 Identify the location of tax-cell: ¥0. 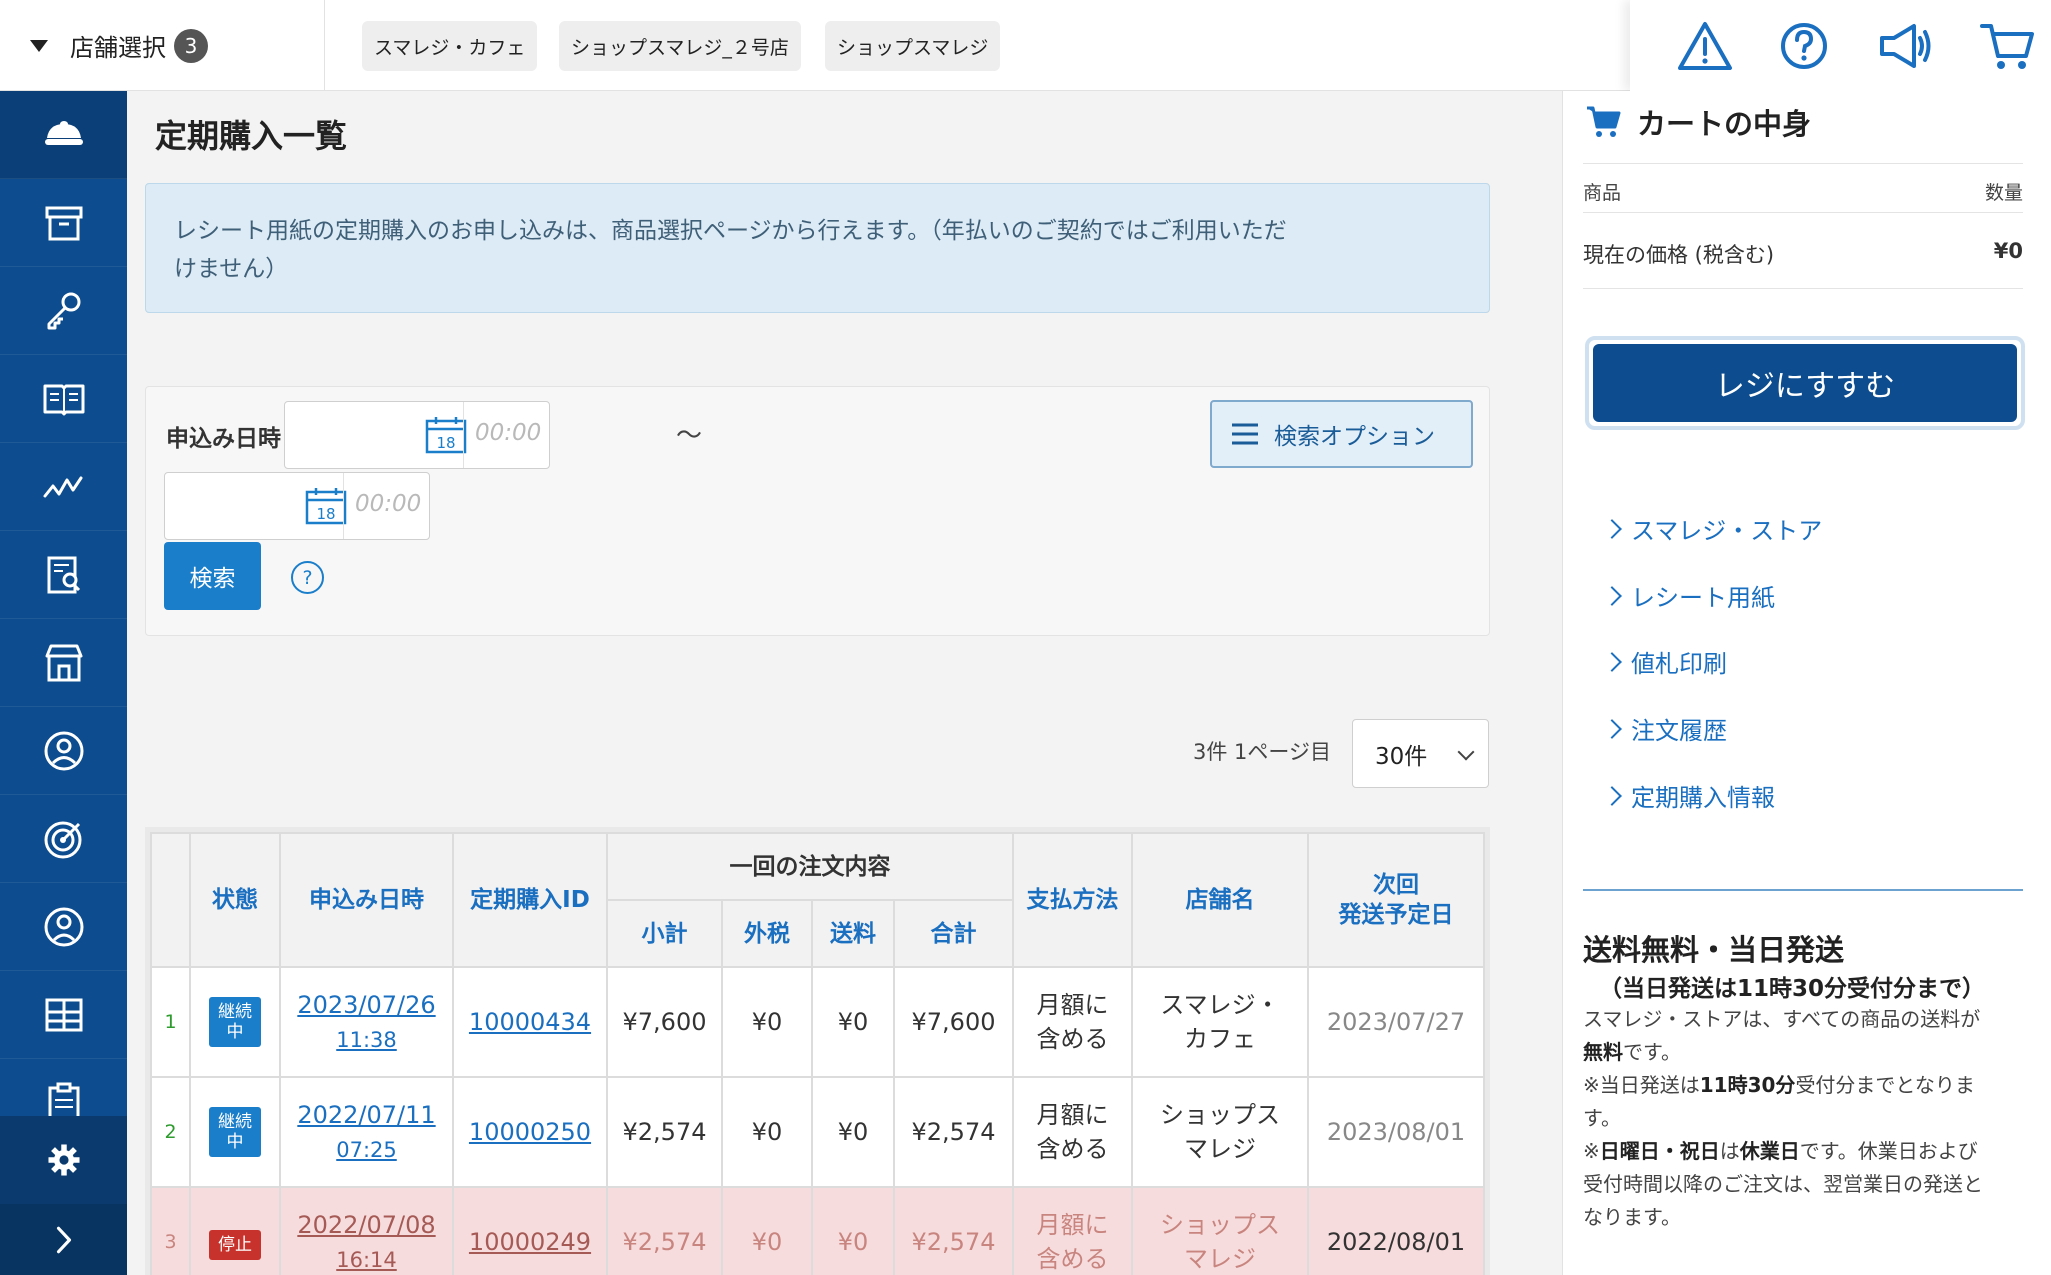
(767, 1022).